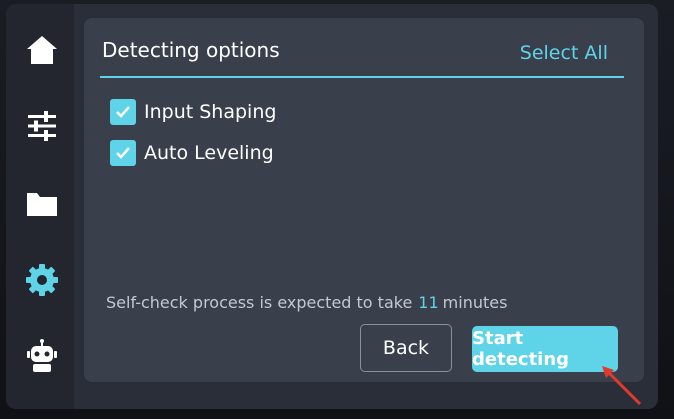  What do you see at coordinates (362, 77) in the screenshot?
I see `title-divider` at bounding box center [362, 77].